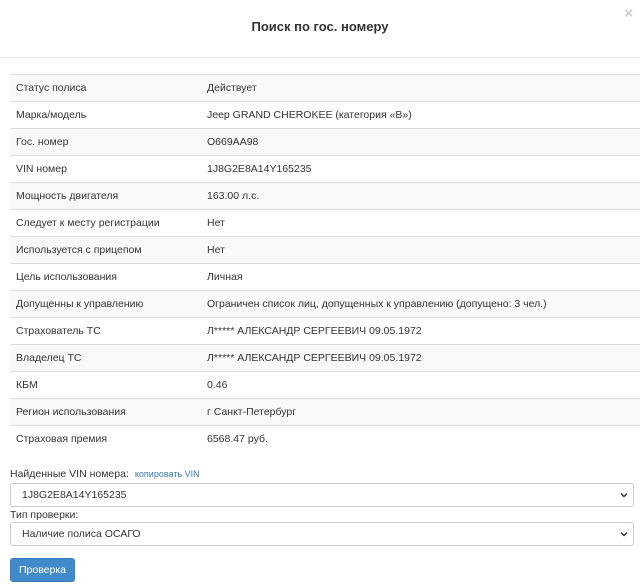  What do you see at coordinates (105, 277) in the screenshot?
I see `row-label: Цель использования` at bounding box center [105, 277].